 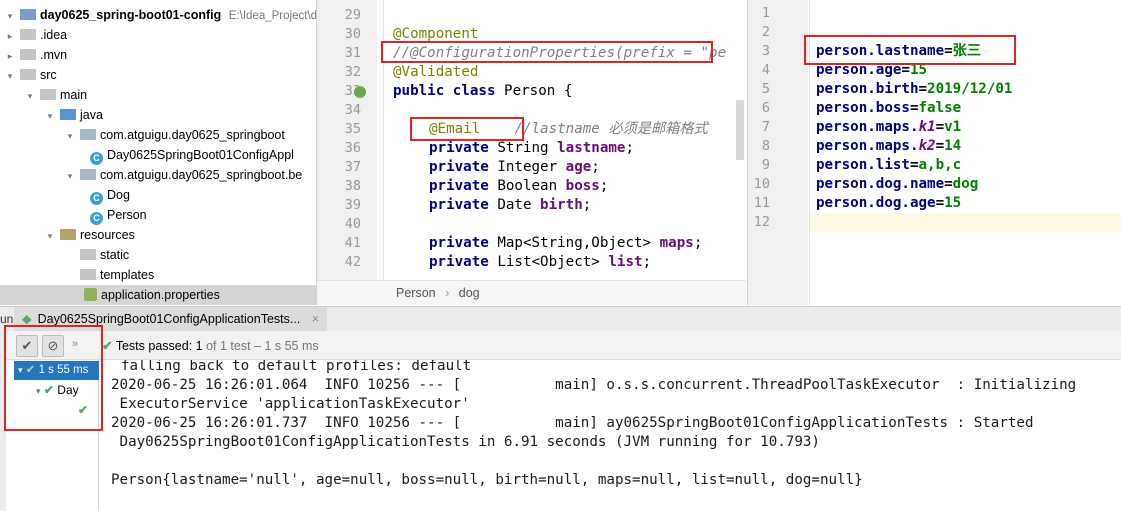 I want to click on prop-value: 15, so click(x=918, y=70).